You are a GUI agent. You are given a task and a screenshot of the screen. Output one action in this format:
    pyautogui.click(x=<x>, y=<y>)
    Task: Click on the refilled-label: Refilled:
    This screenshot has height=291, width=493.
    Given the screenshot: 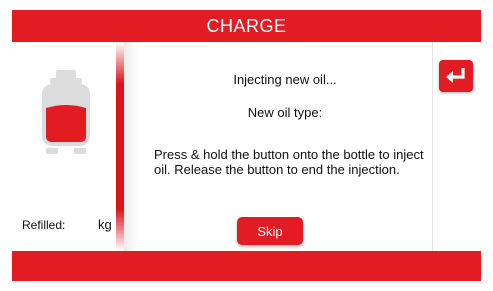 What is the action you would take?
    pyautogui.click(x=44, y=225)
    